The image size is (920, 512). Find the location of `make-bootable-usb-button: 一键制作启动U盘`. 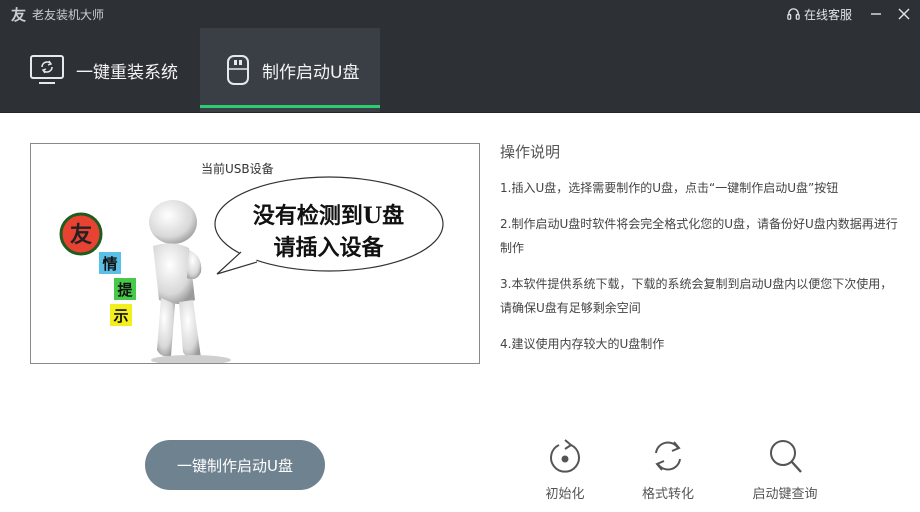

make-bootable-usb-button: 一键制作启动U盘 is located at coordinates (235, 465).